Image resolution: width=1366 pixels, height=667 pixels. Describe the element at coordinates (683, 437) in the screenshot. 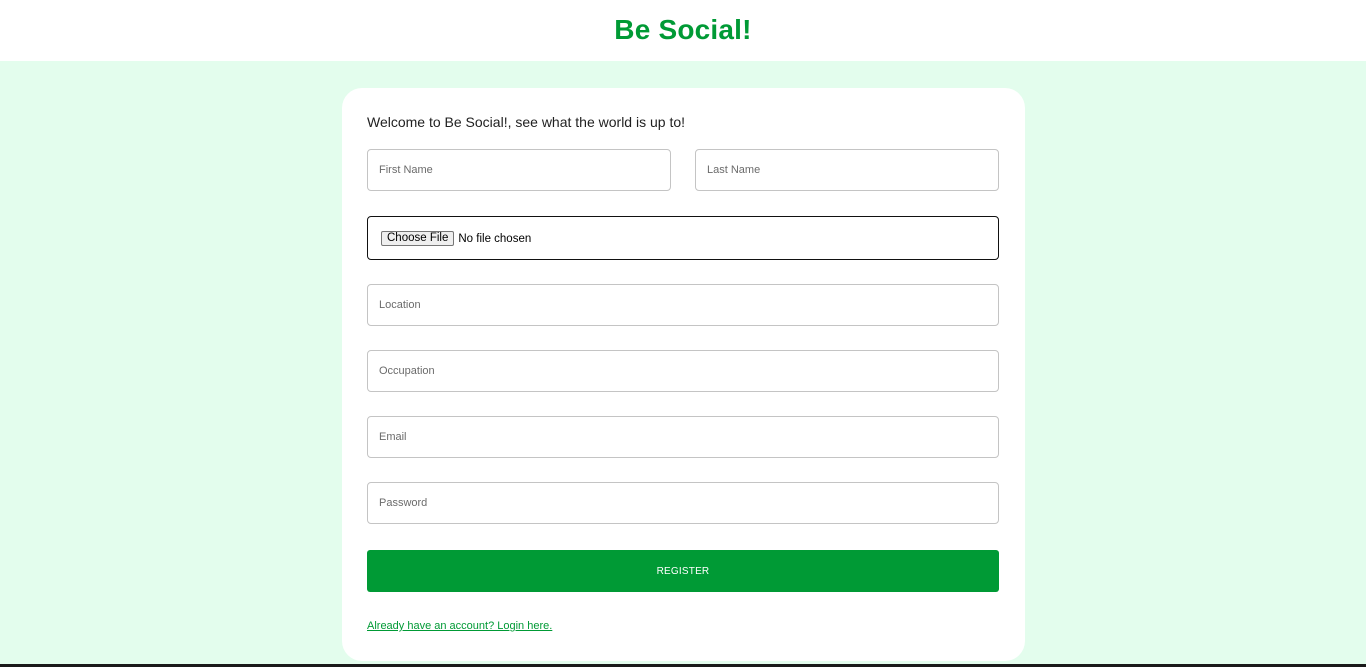

I see `email-input` at that location.